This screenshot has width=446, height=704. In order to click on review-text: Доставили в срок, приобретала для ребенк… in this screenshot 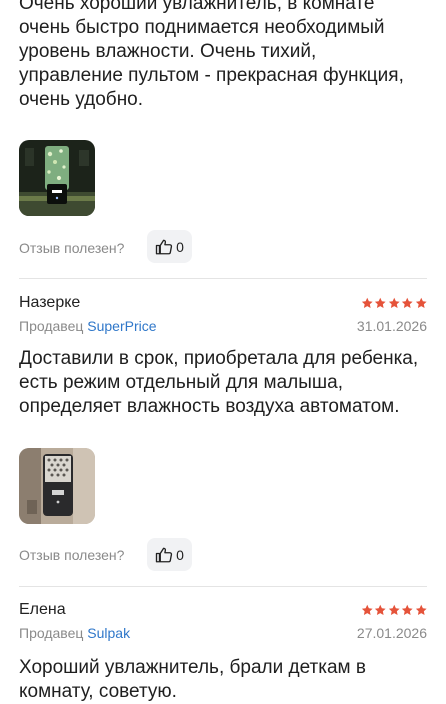, I will do `click(219, 382)`.